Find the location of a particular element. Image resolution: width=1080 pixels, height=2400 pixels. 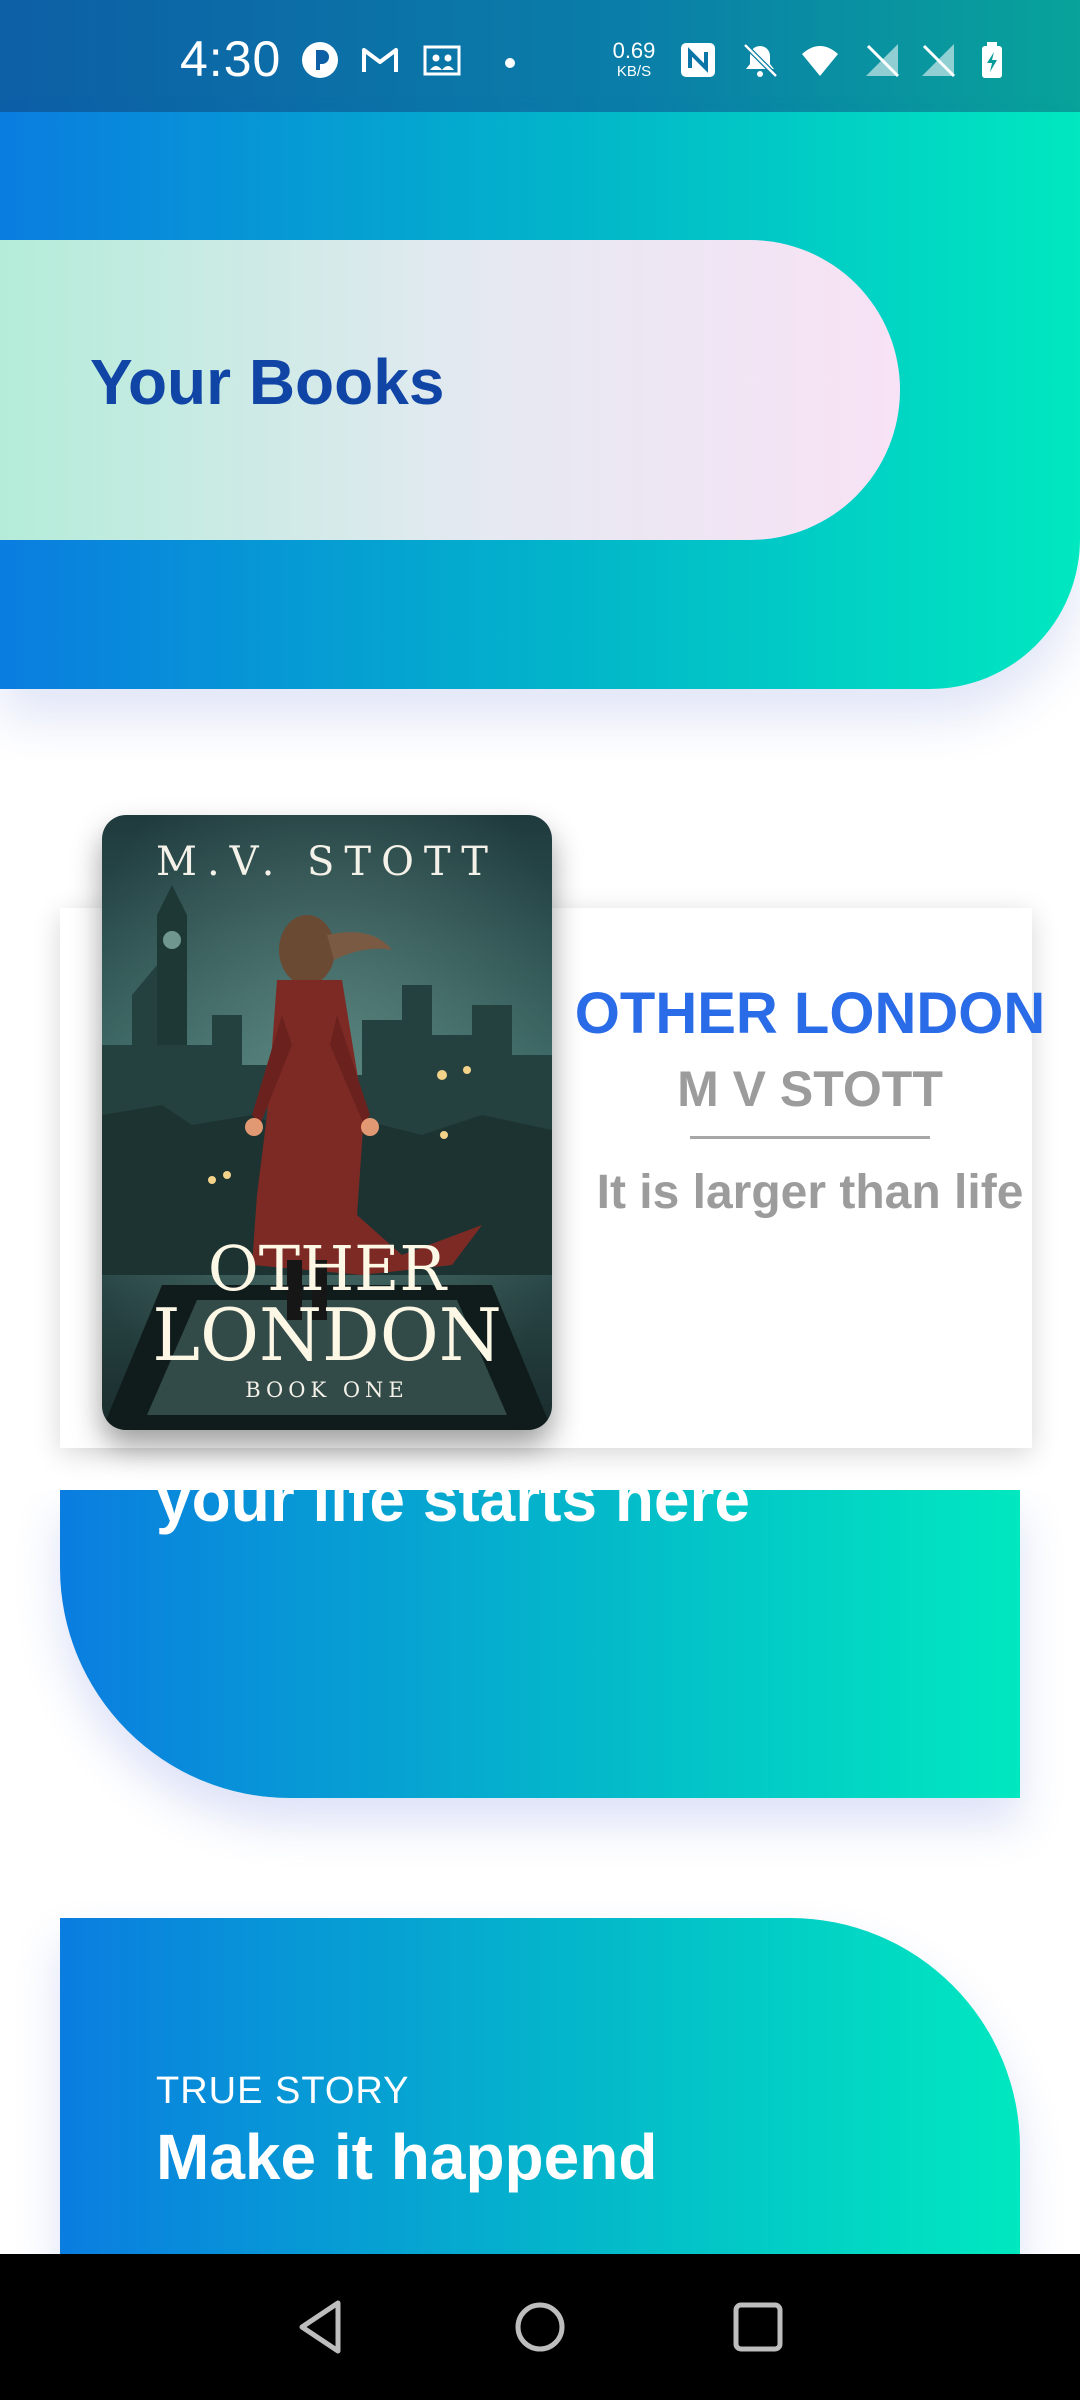

signal-2-icon is located at coordinates (939, 61).